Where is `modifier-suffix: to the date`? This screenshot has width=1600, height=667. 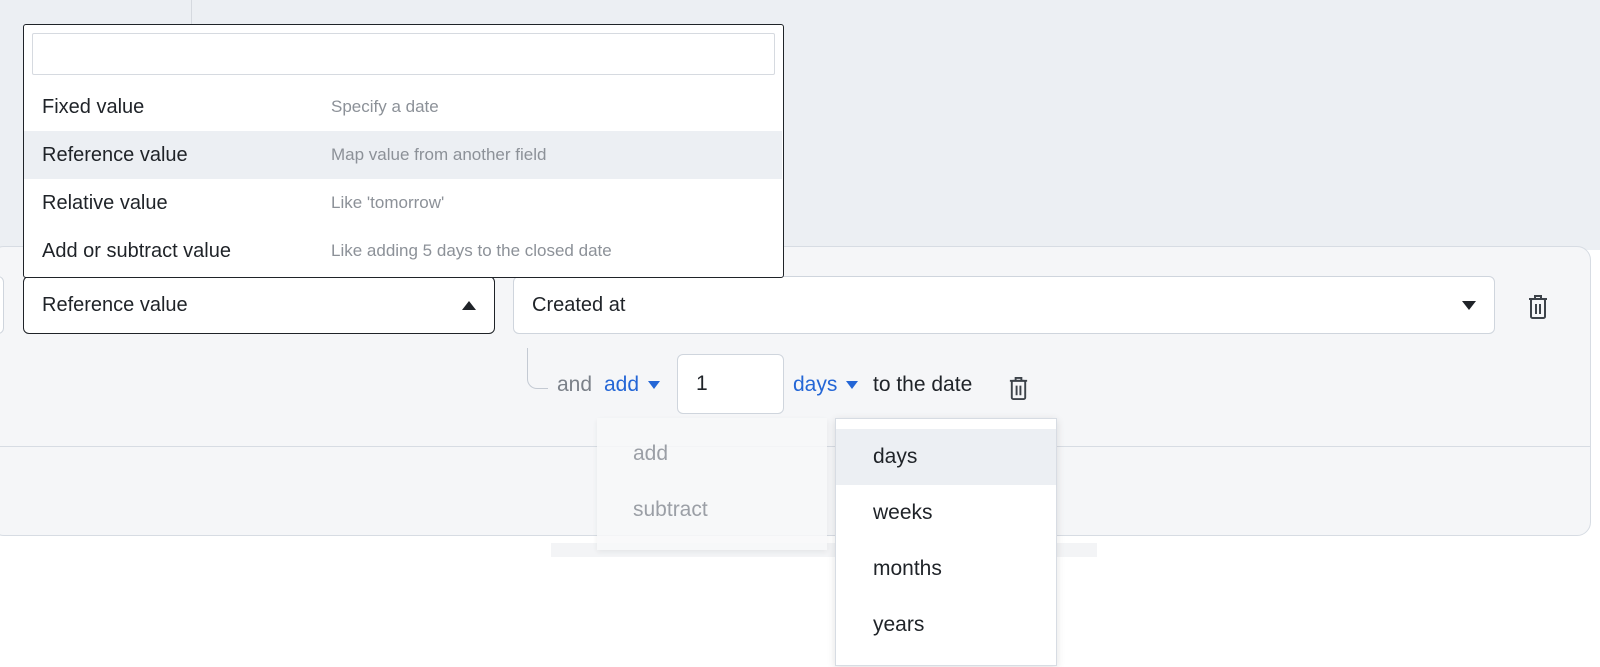
modifier-suffix: to the date is located at coordinates (922, 385).